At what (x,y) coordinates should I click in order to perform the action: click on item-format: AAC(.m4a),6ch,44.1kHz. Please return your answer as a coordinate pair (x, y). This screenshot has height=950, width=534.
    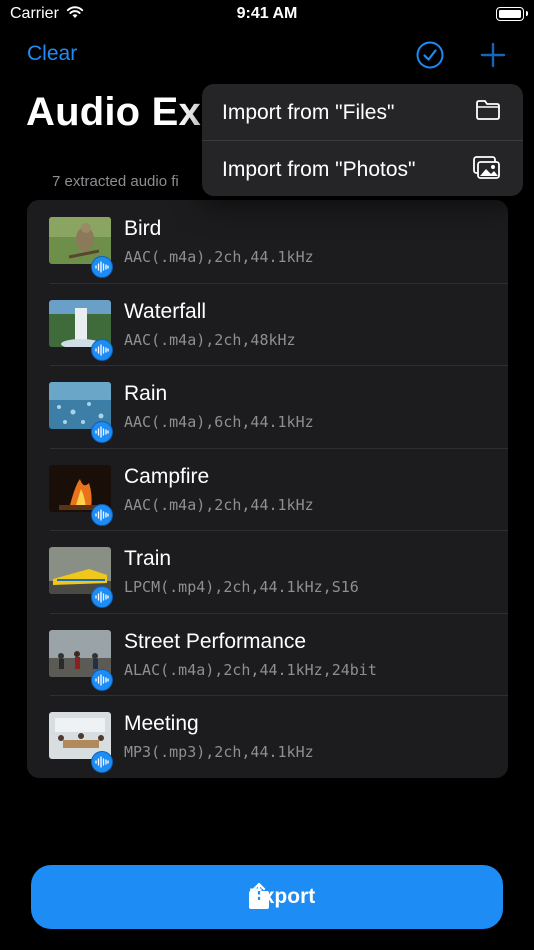
    Looking at the image, I should click on (219, 422).